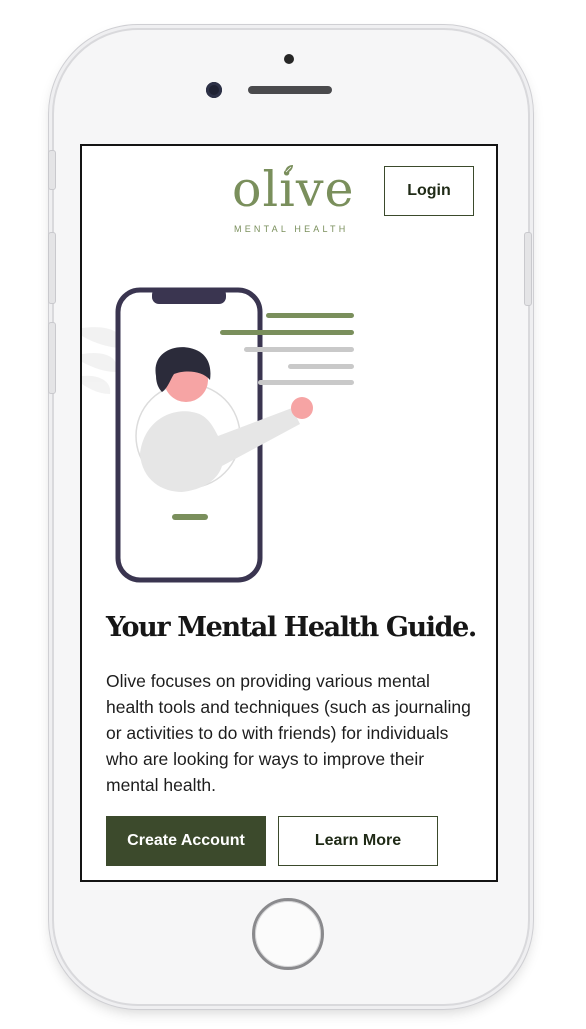  I want to click on mute-switch, so click(52, 170).